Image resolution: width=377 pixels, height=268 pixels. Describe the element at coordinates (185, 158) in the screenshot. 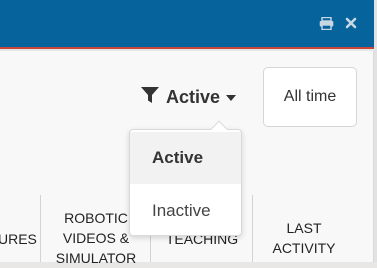

I see `filter-option-active: Active` at that location.